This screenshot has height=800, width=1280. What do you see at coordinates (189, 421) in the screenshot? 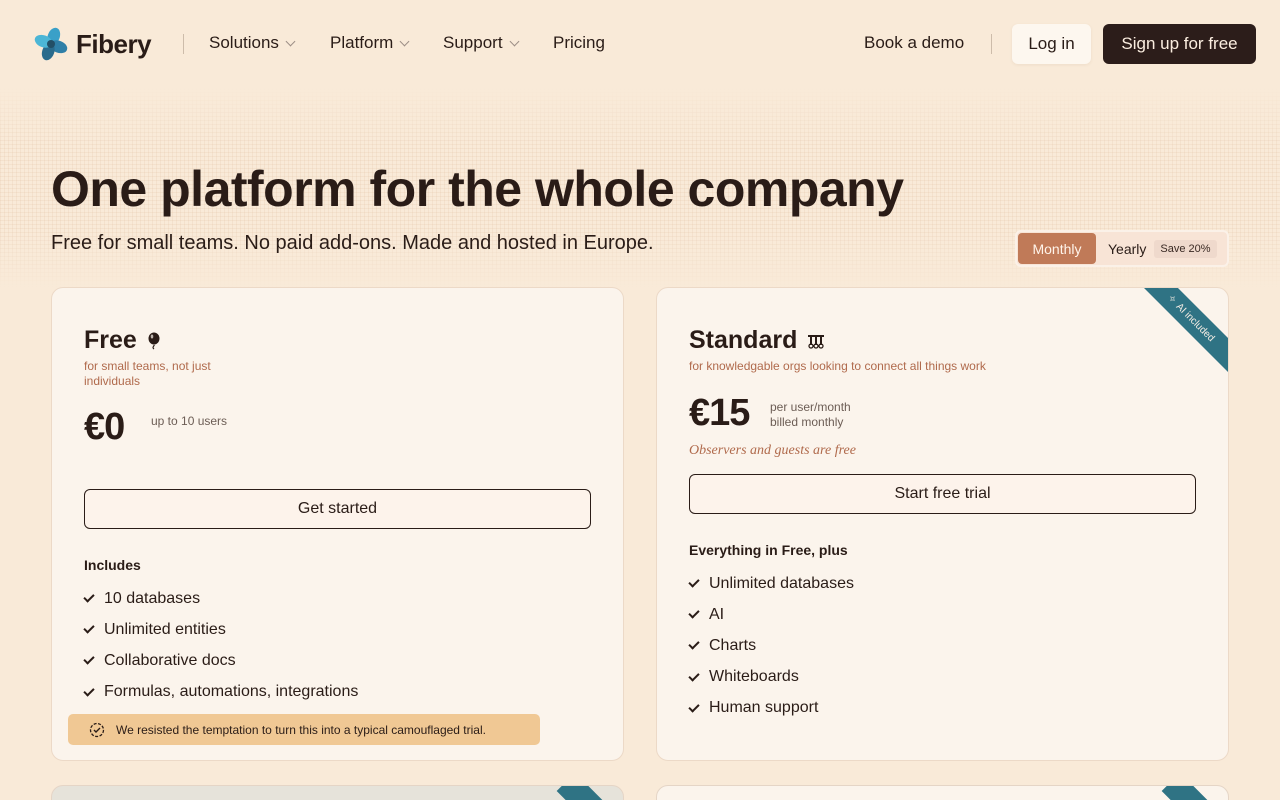
I see `plan-price-note: up to 10 users` at bounding box center [189, 421].